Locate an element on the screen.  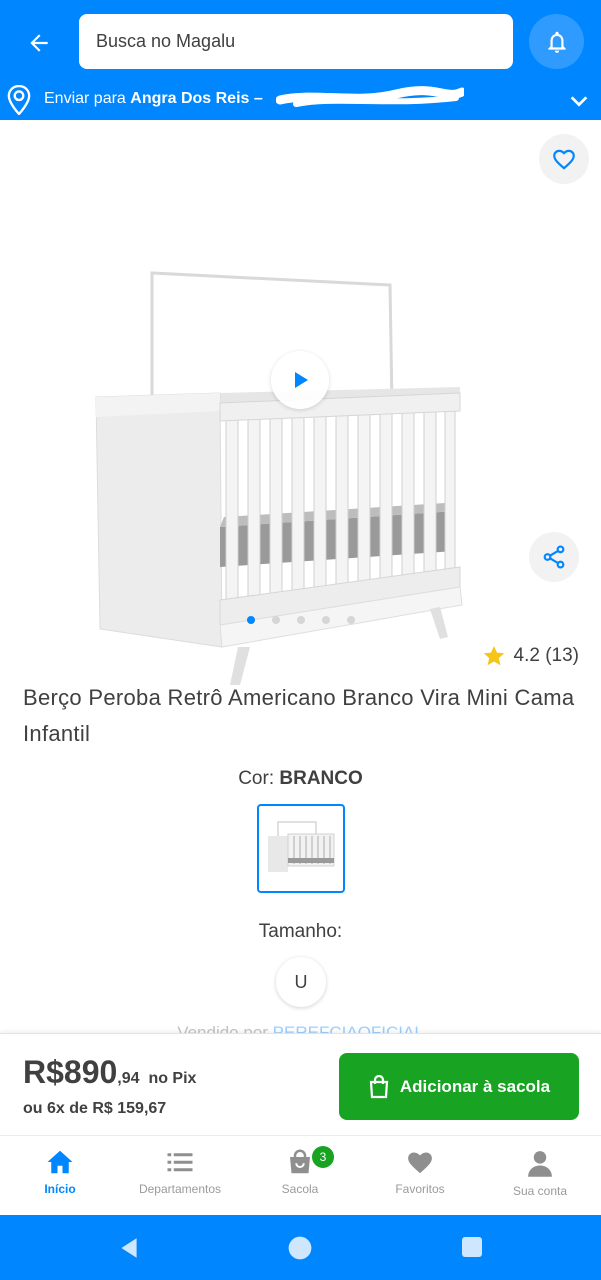
nav-label: Sua conta is located at coordinates (540, 1191).